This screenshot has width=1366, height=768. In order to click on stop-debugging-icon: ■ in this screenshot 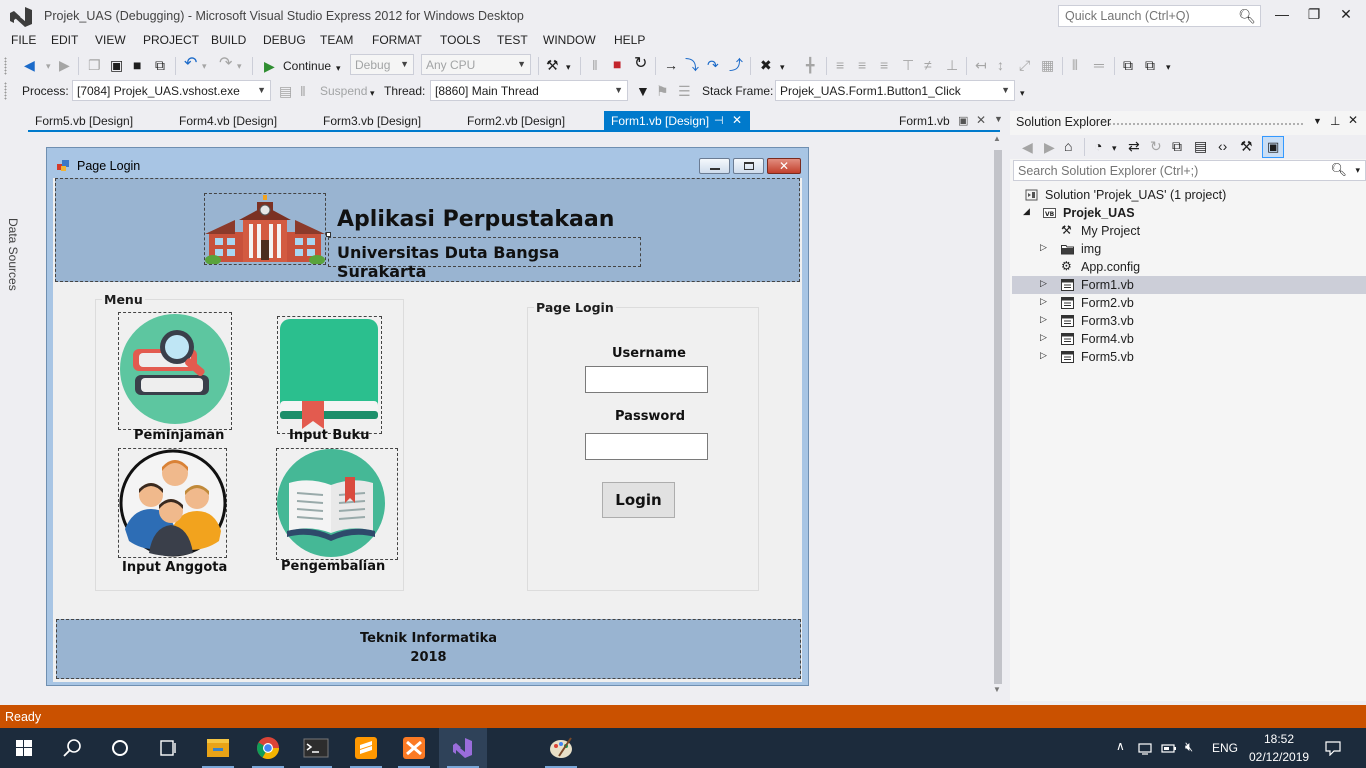, I will do `click(617, 64)`.